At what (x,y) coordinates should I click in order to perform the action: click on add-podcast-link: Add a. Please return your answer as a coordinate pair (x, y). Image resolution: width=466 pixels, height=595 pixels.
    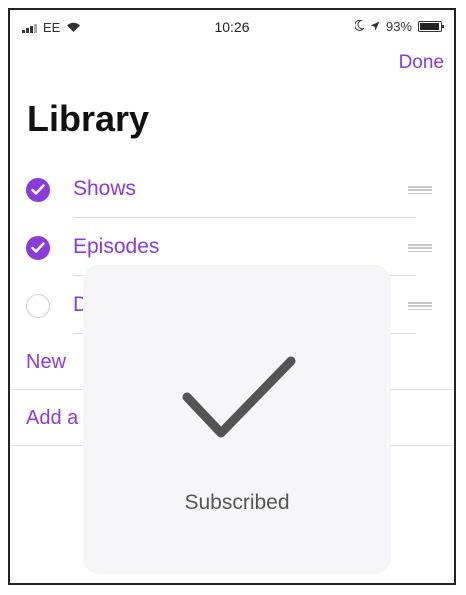
    Looking at the image, I should click on (52, 418).